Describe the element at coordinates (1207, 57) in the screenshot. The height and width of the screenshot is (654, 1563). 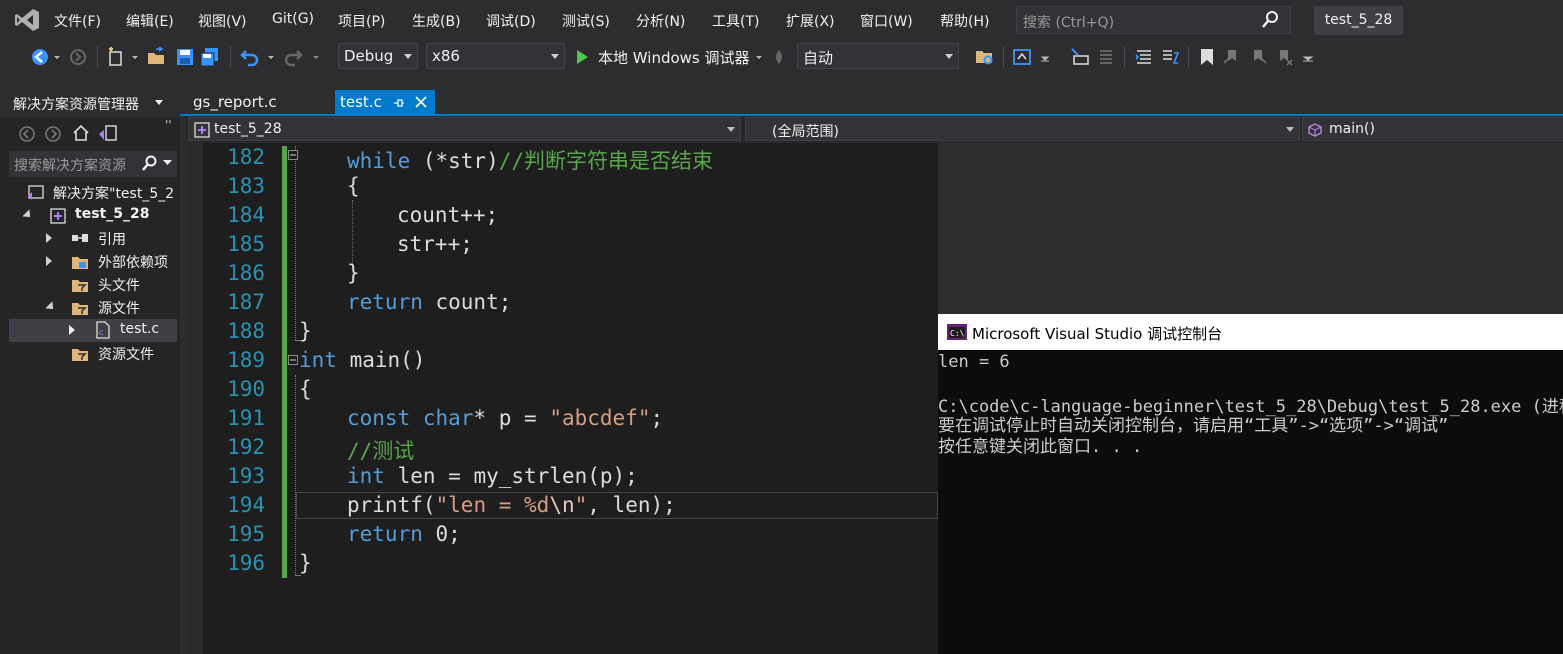
I see `bookmark-icon` at that location.